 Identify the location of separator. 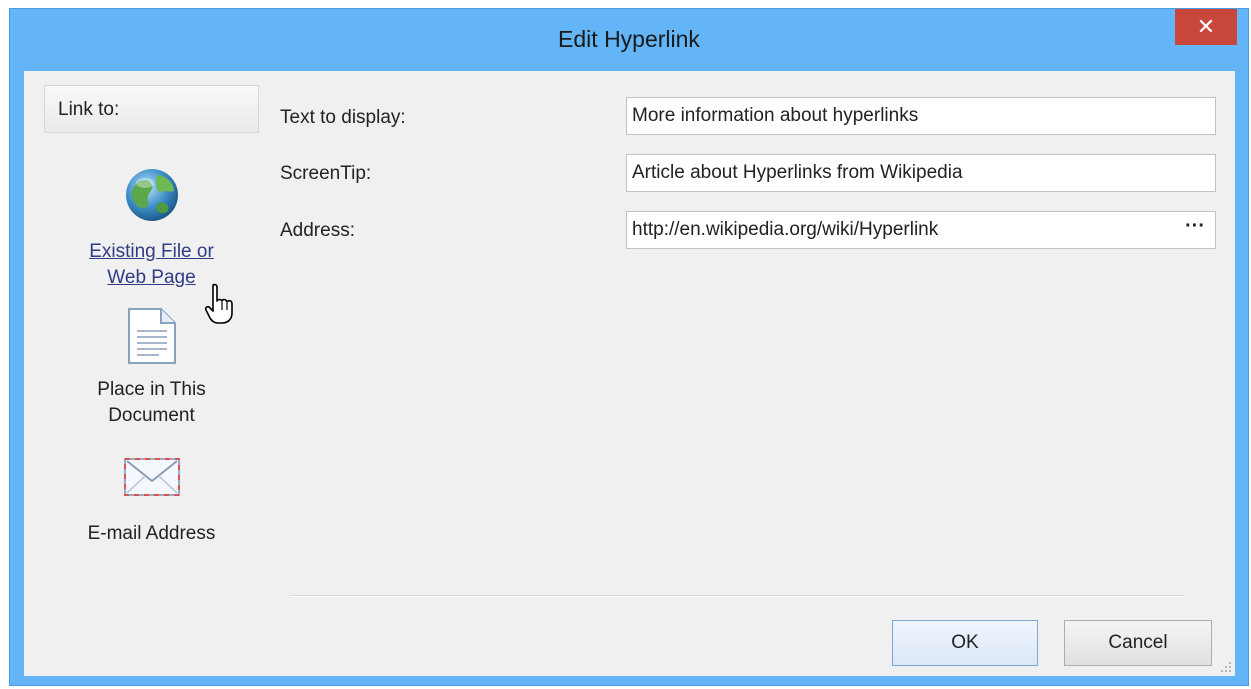
(737, 596).